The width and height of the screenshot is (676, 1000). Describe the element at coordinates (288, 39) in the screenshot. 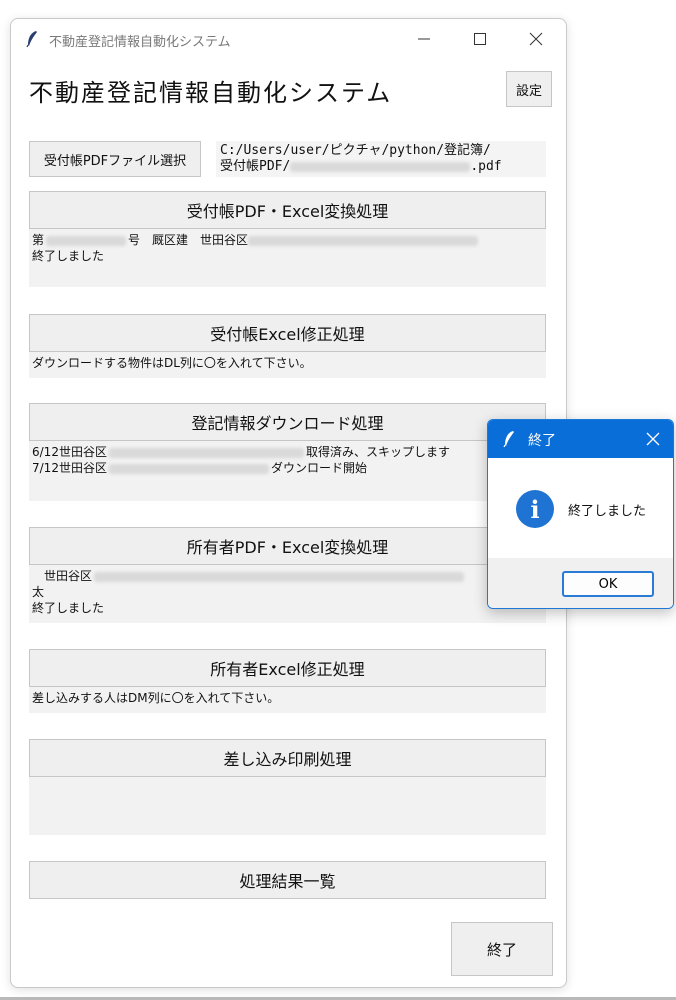

I see `title-bar: 不動産登記情報自動化システム` at that location.